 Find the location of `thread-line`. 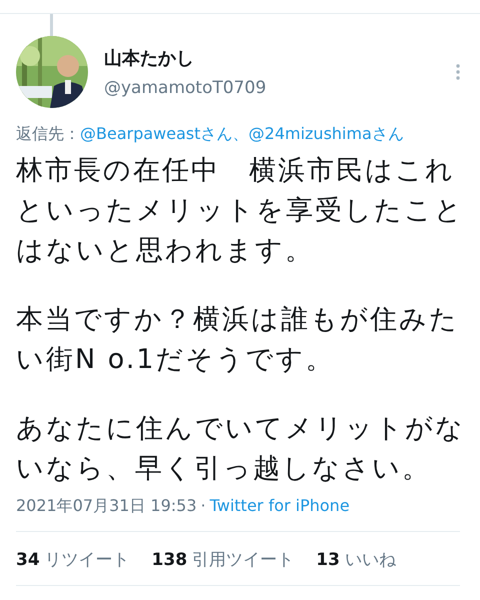

thread-line is located at coordinates (51, 25).